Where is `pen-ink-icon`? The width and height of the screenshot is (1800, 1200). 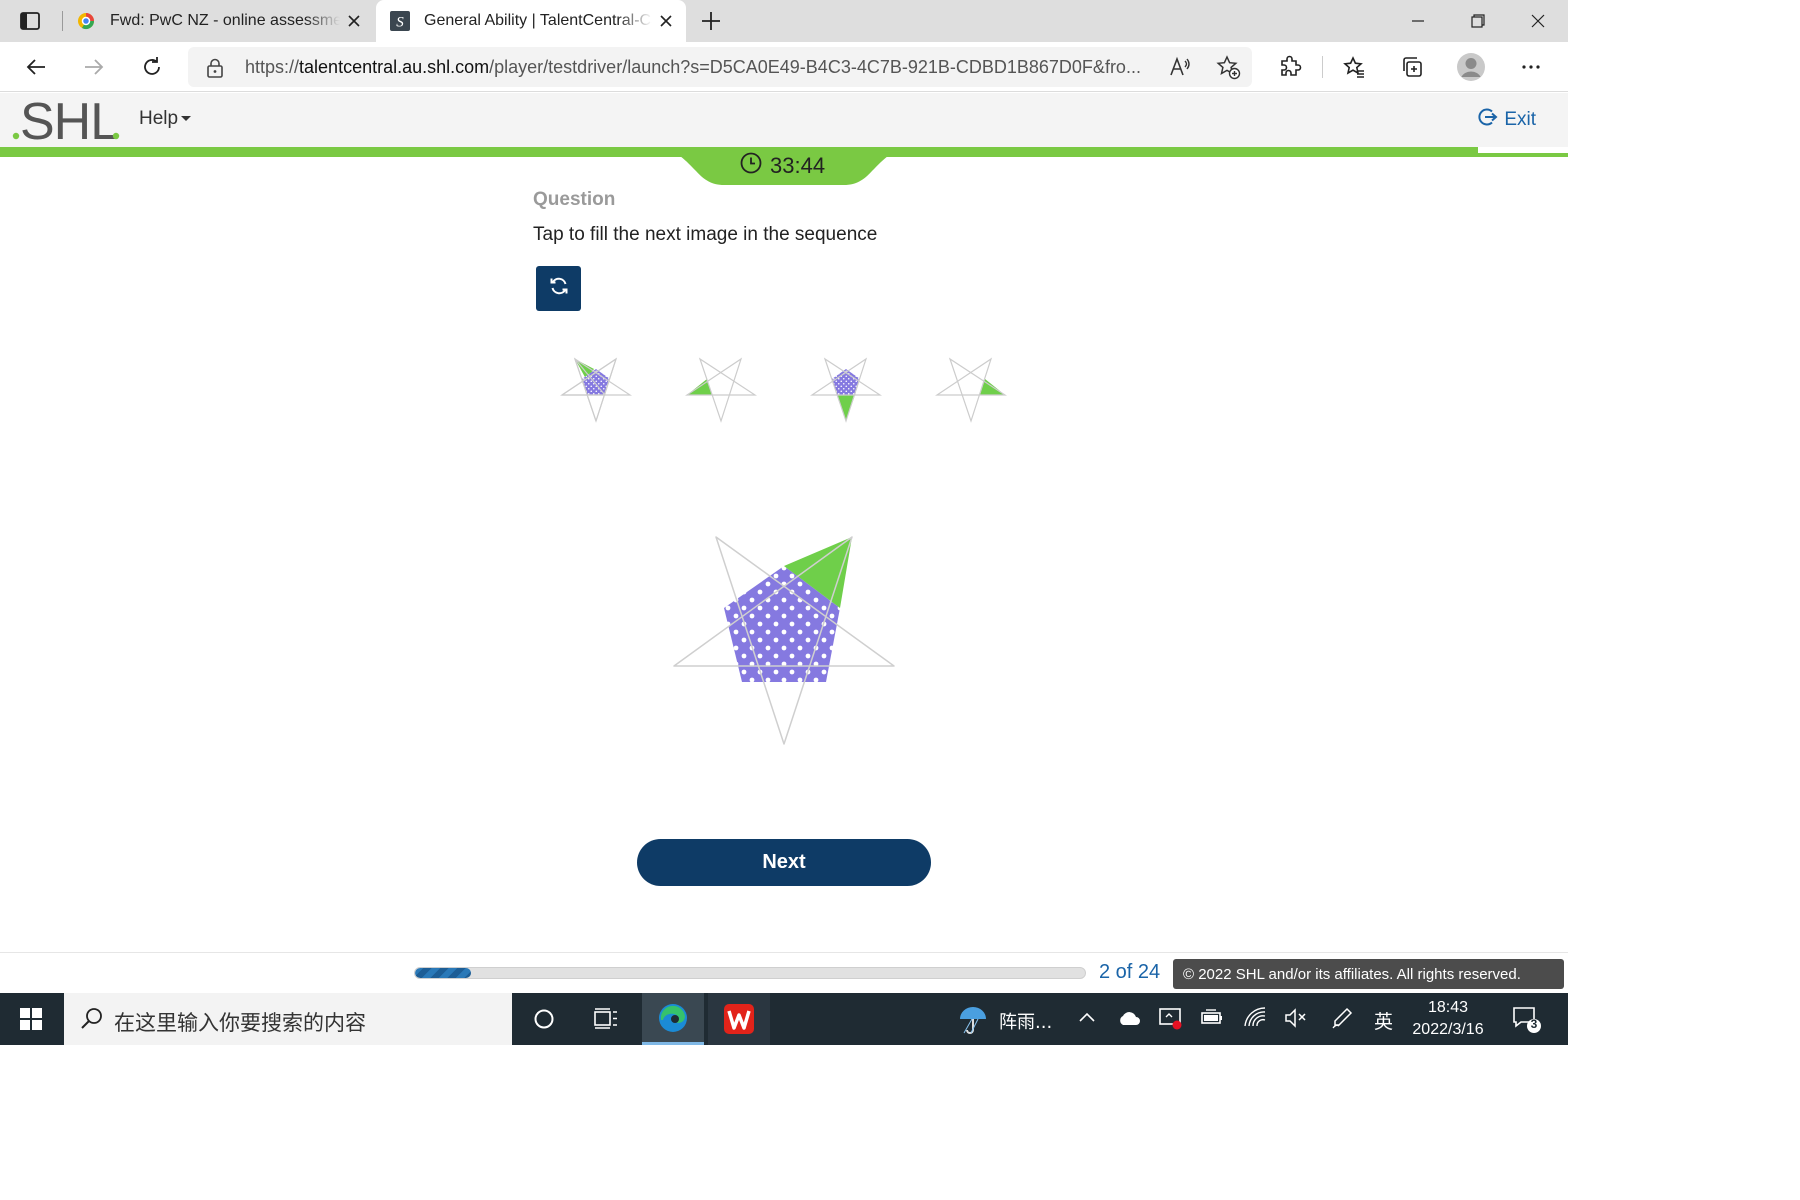 pen-ink-icon is located at coordinates (1342, 1020).